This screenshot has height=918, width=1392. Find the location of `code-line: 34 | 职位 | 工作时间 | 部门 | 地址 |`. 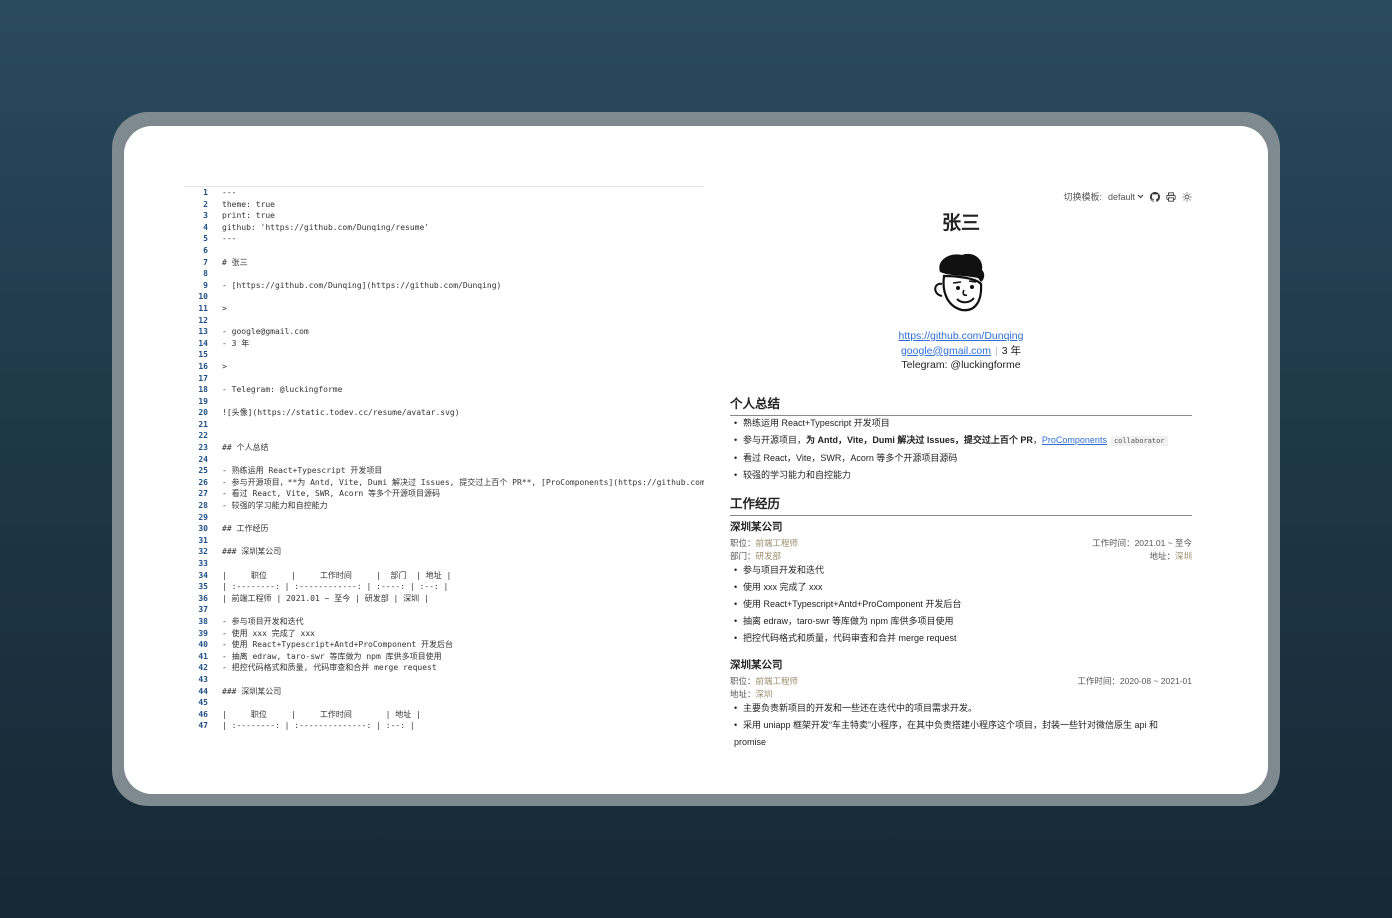

code-line: 34 | 职位 | 工作时间 | 部门 | 地址 | is located at coordinates (444, 576).